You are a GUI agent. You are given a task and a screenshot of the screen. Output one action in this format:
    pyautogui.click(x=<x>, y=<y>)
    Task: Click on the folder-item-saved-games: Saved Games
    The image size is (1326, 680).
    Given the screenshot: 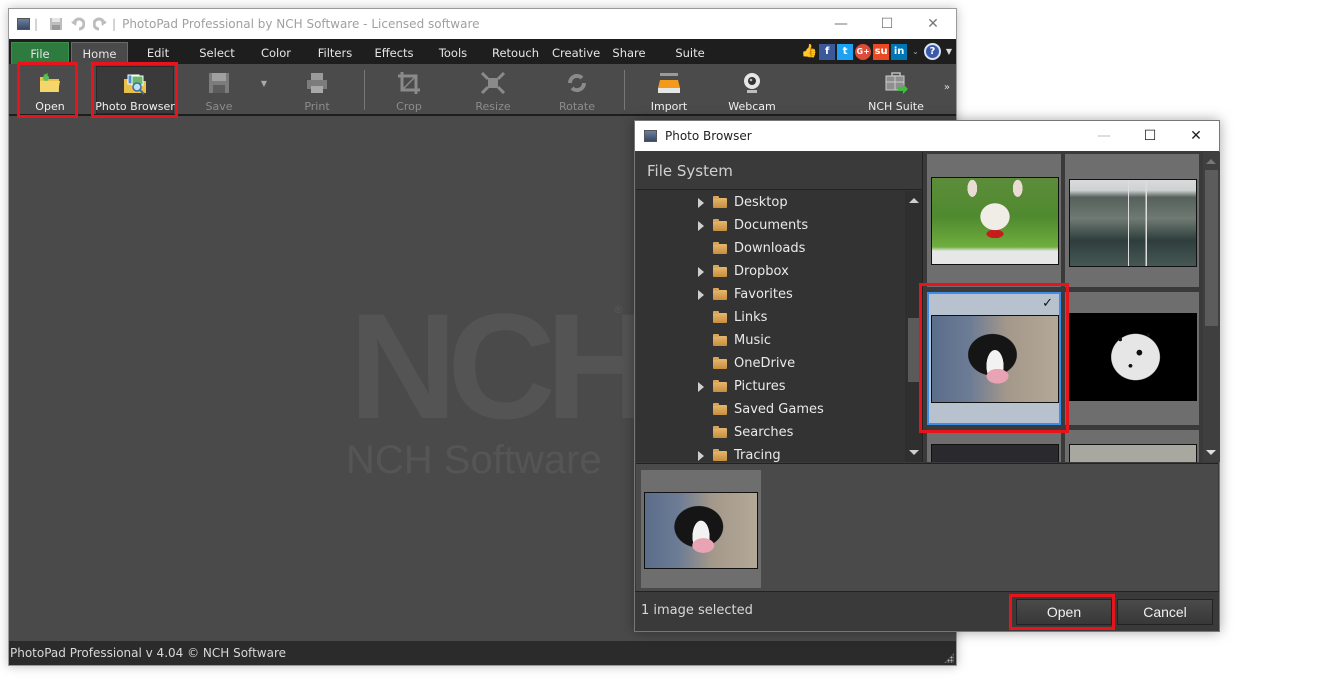 What is the action you would take?
    pyautogui.click(x=771, y=409)
    